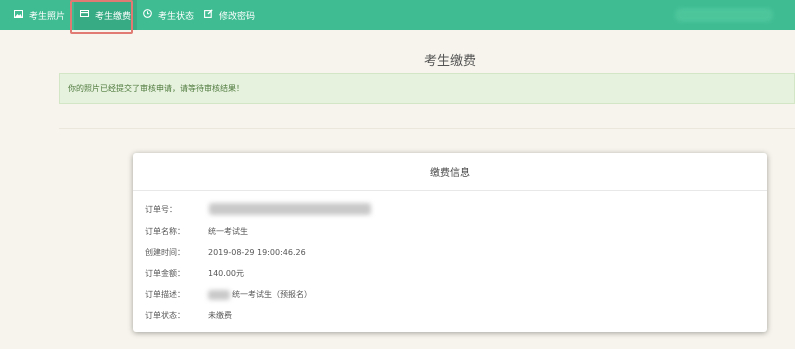  I want to click on clock-icon, so click(147, 15).